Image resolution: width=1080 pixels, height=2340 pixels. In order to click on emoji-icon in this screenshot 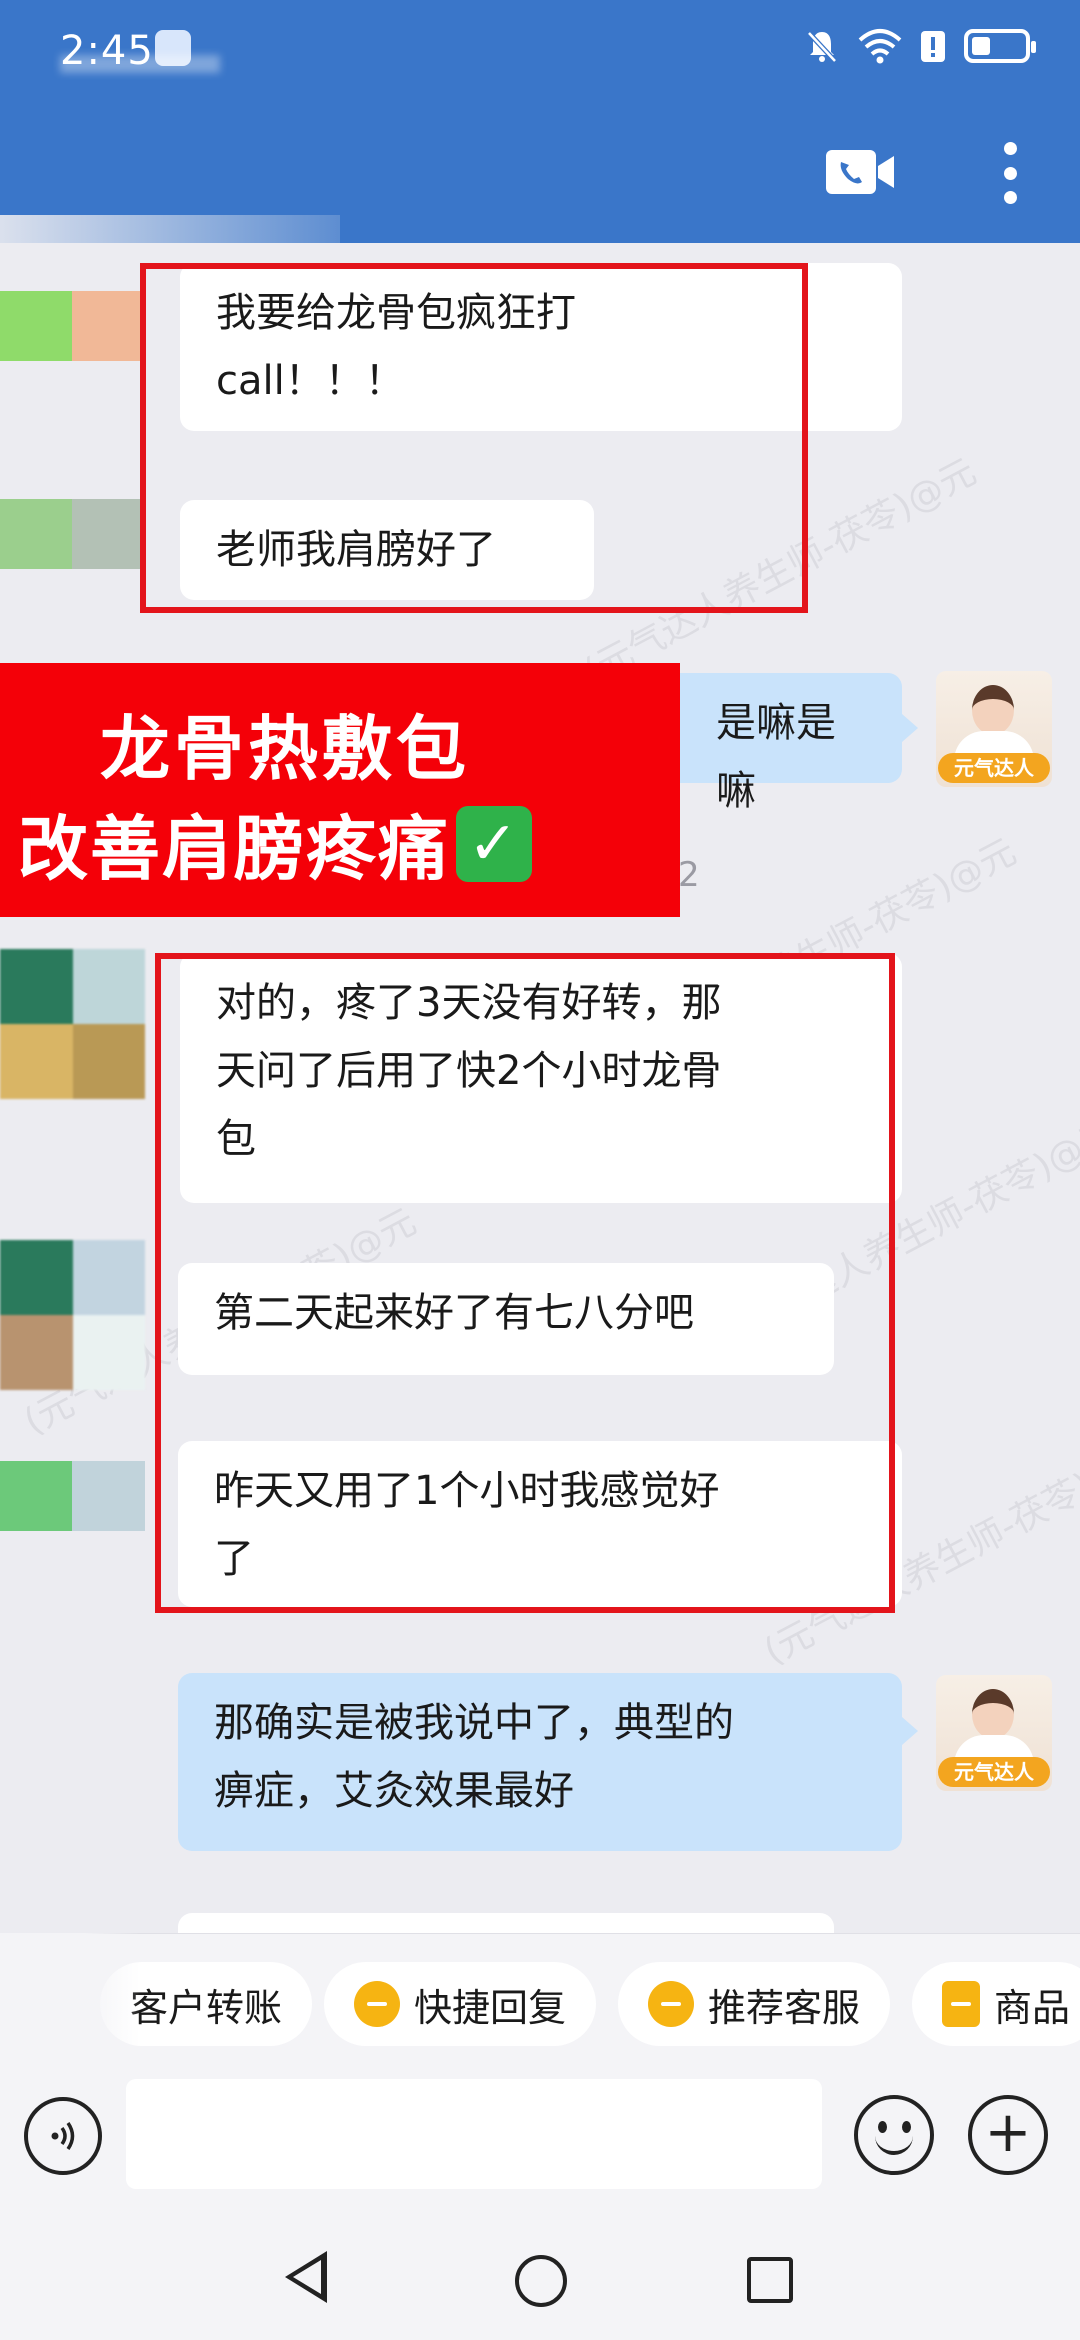, I will do `click(894, 2135)`.